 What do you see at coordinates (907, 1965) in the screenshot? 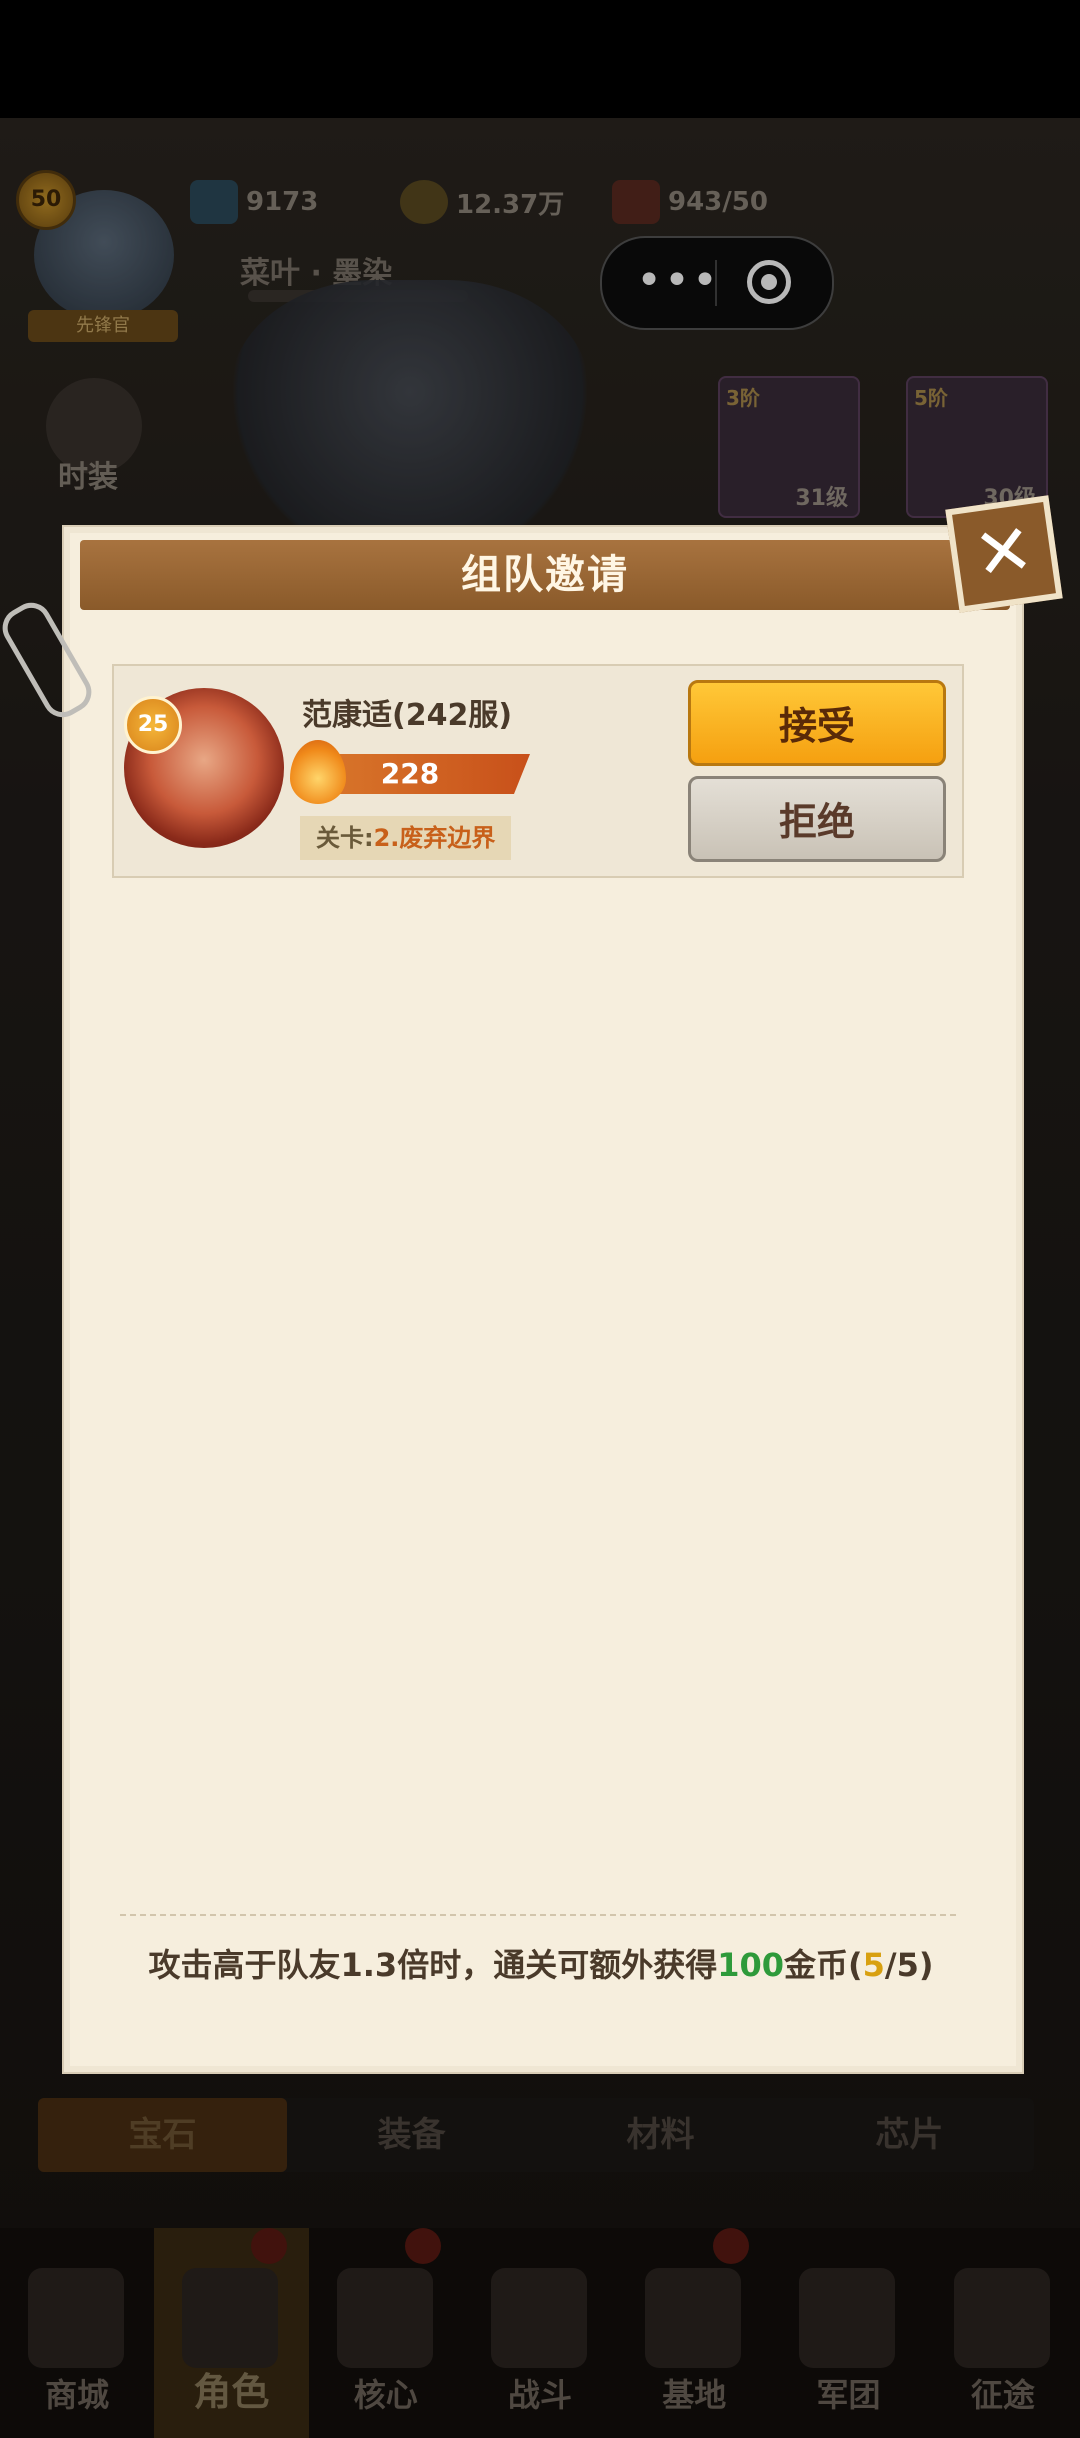
I see `reward-count-total: 5` at bounding box center [907, 1965].